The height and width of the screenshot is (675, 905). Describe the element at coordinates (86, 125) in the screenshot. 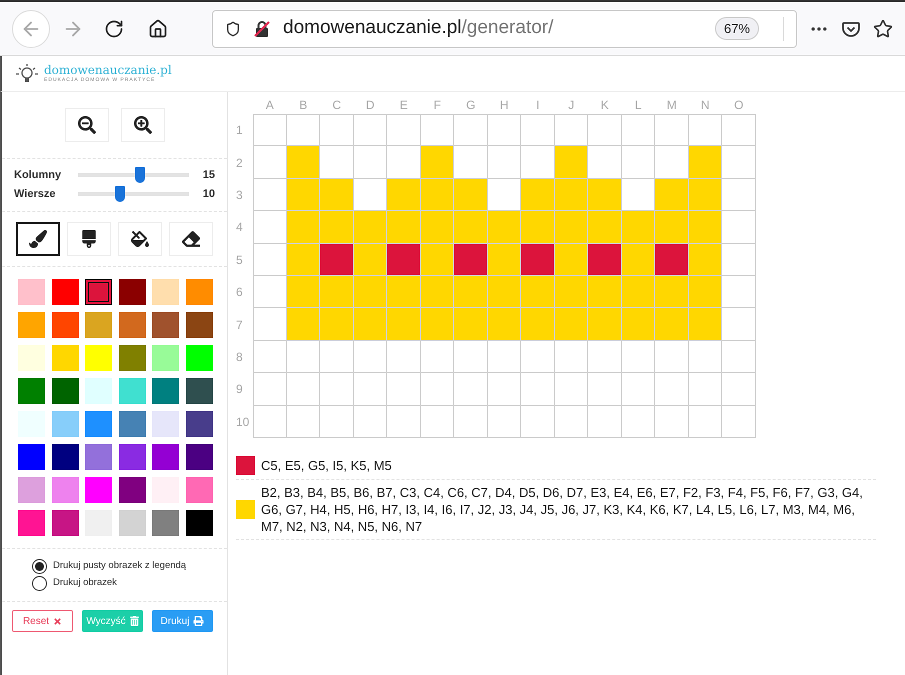

I see `zoom-out-button` at that location.